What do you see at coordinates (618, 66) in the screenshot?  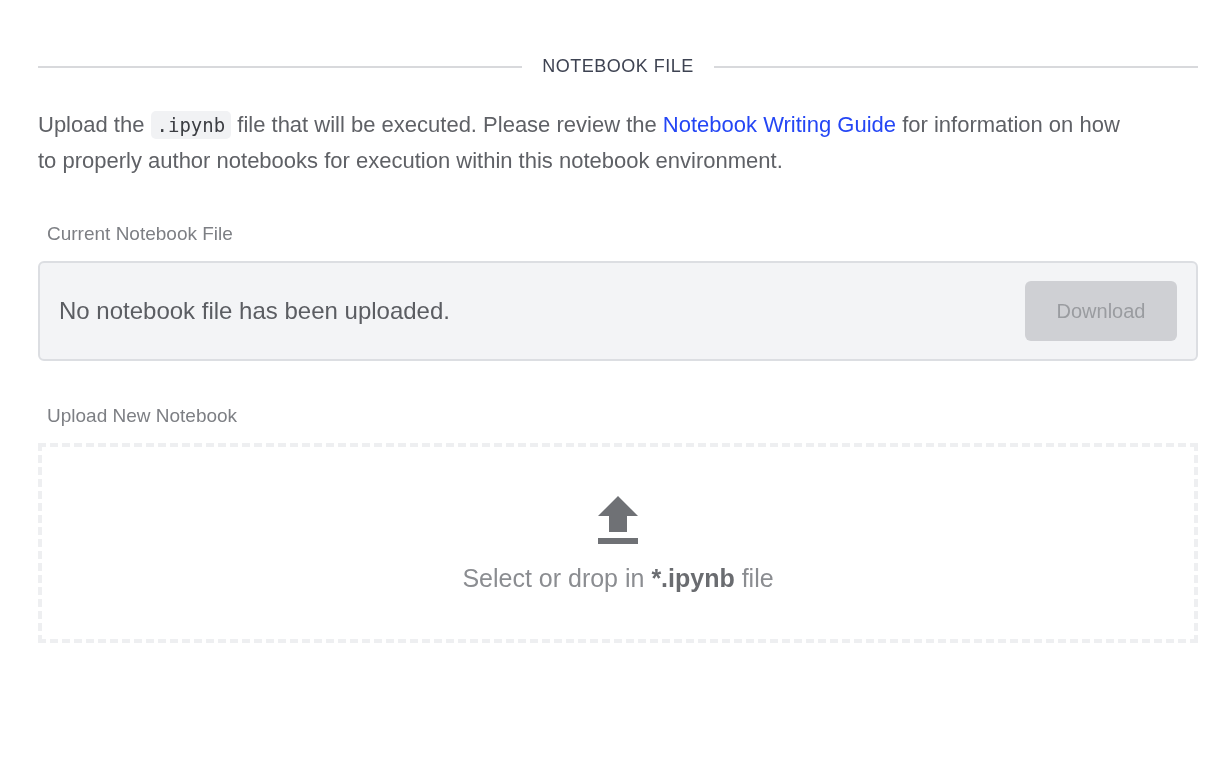 I see `section-title: NOTEBOOK FILE` at bounding box center [618, 66].